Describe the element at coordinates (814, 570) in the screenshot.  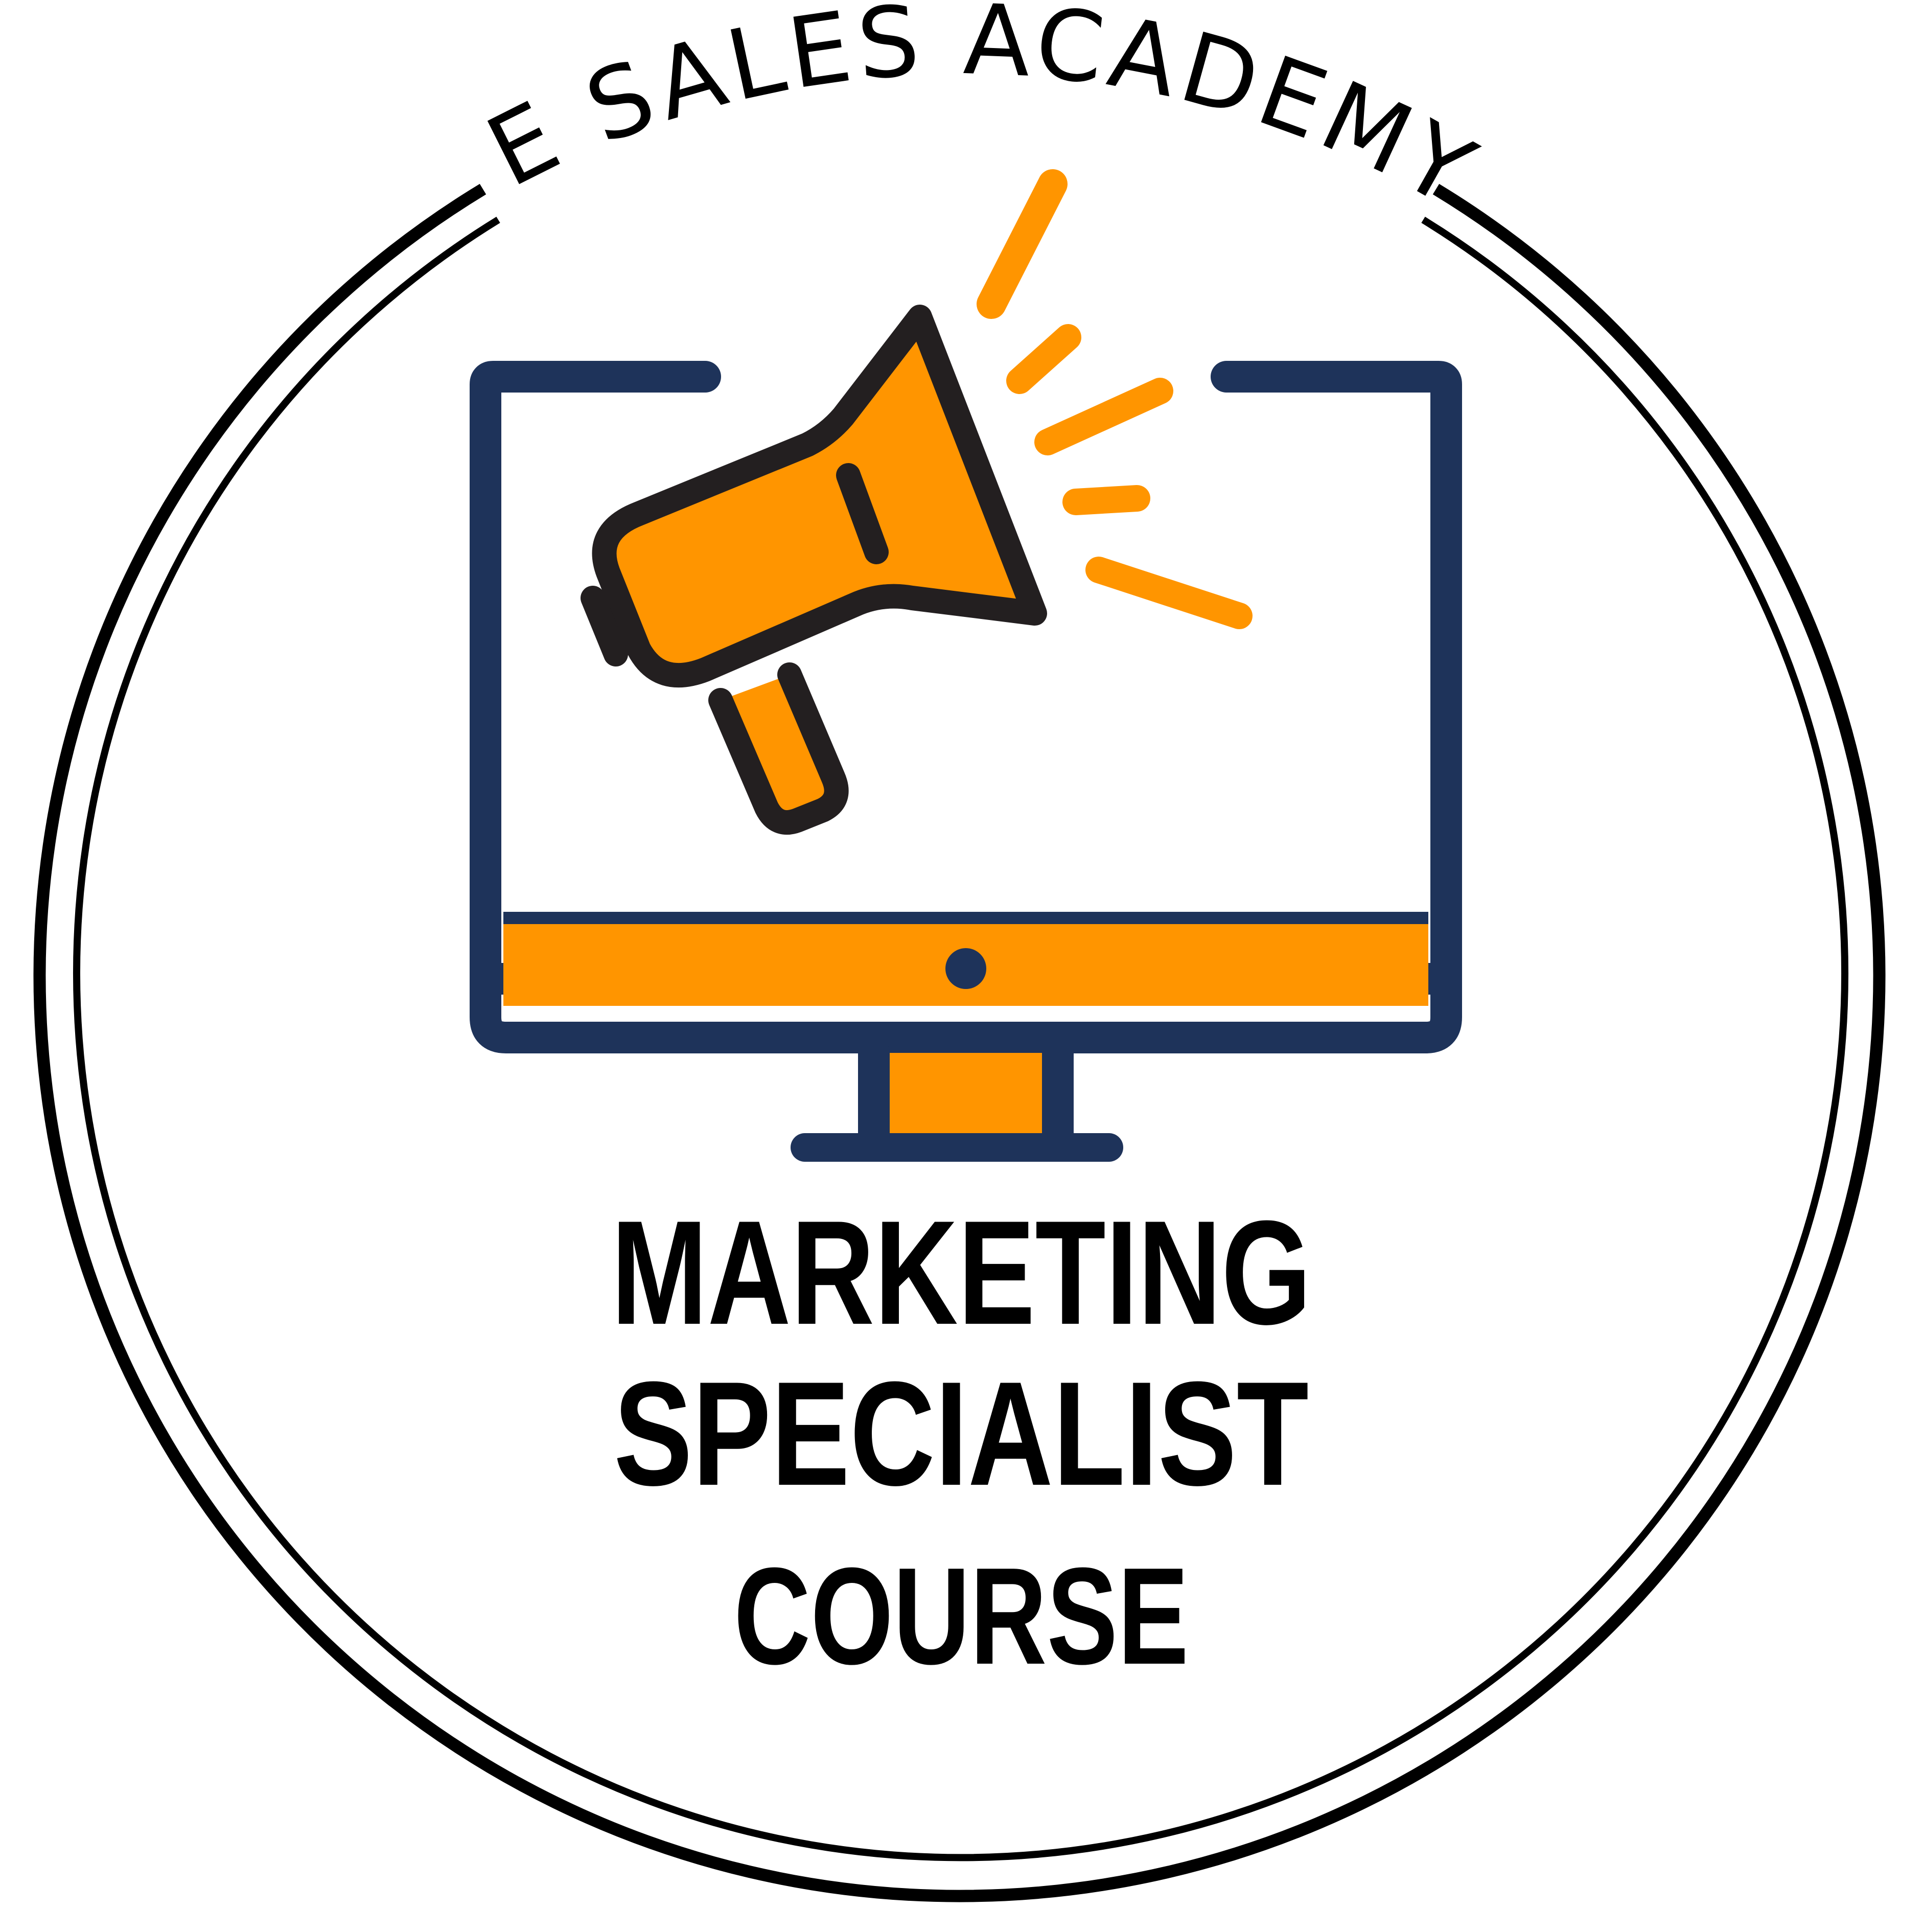
I see `megaphone-icon` at that location.